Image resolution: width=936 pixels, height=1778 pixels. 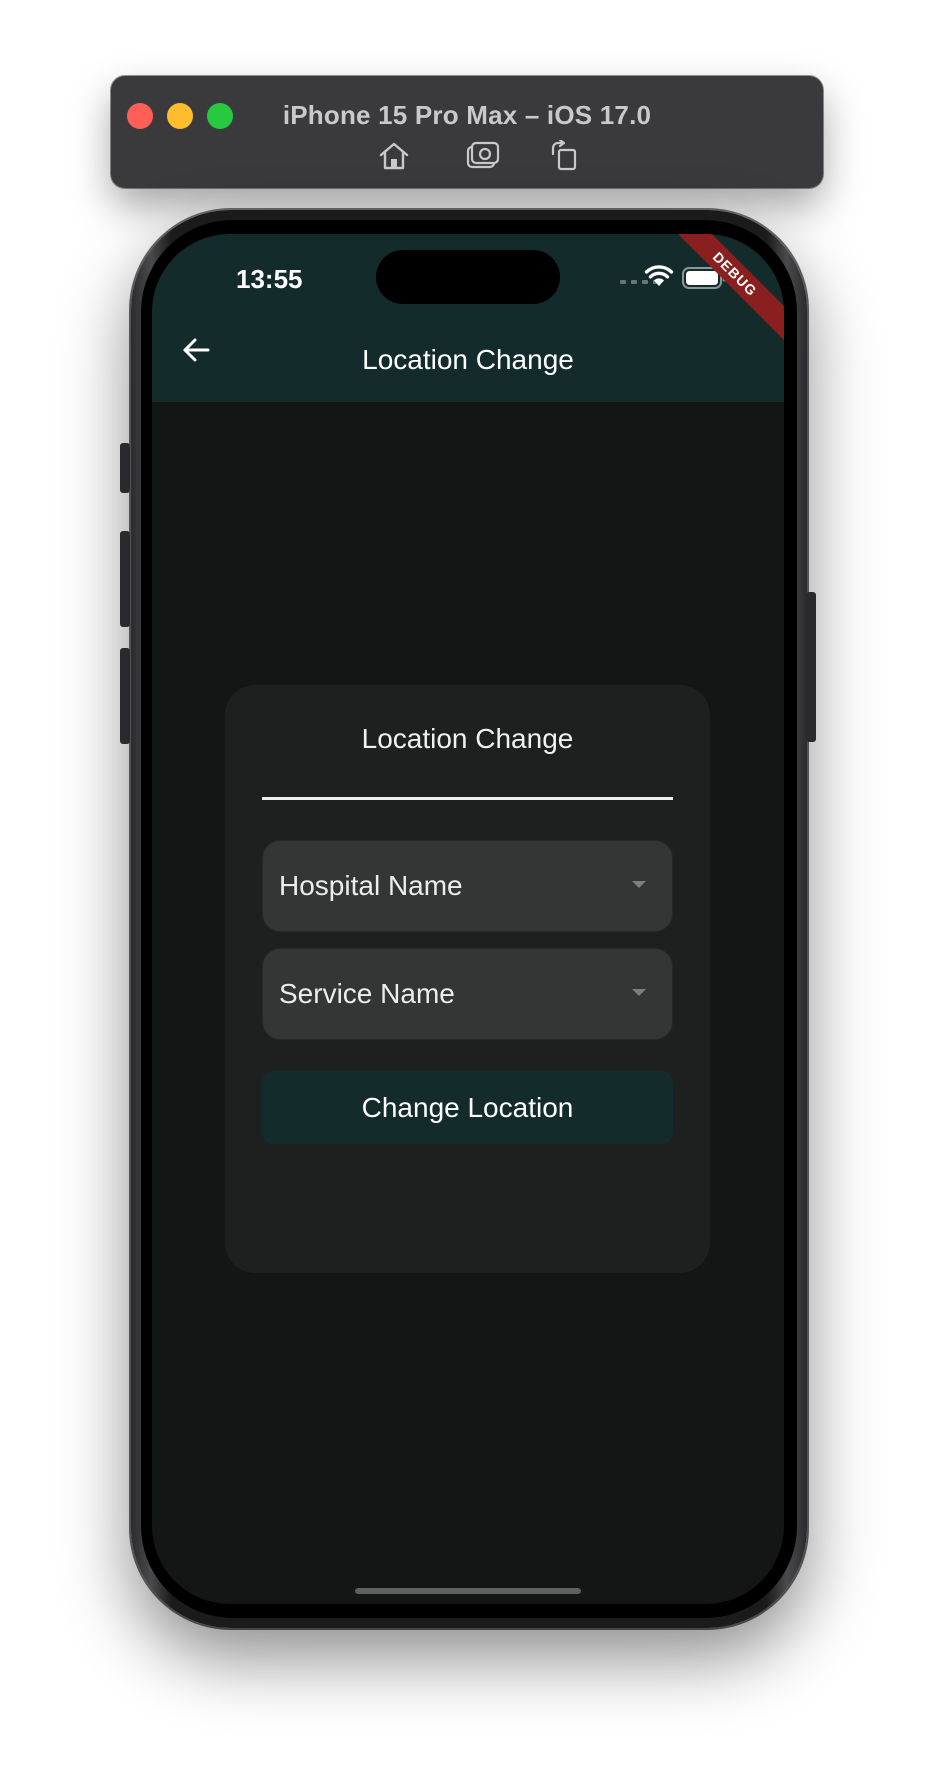 I want to click on screenshot-button, so click(x=483, y=156).